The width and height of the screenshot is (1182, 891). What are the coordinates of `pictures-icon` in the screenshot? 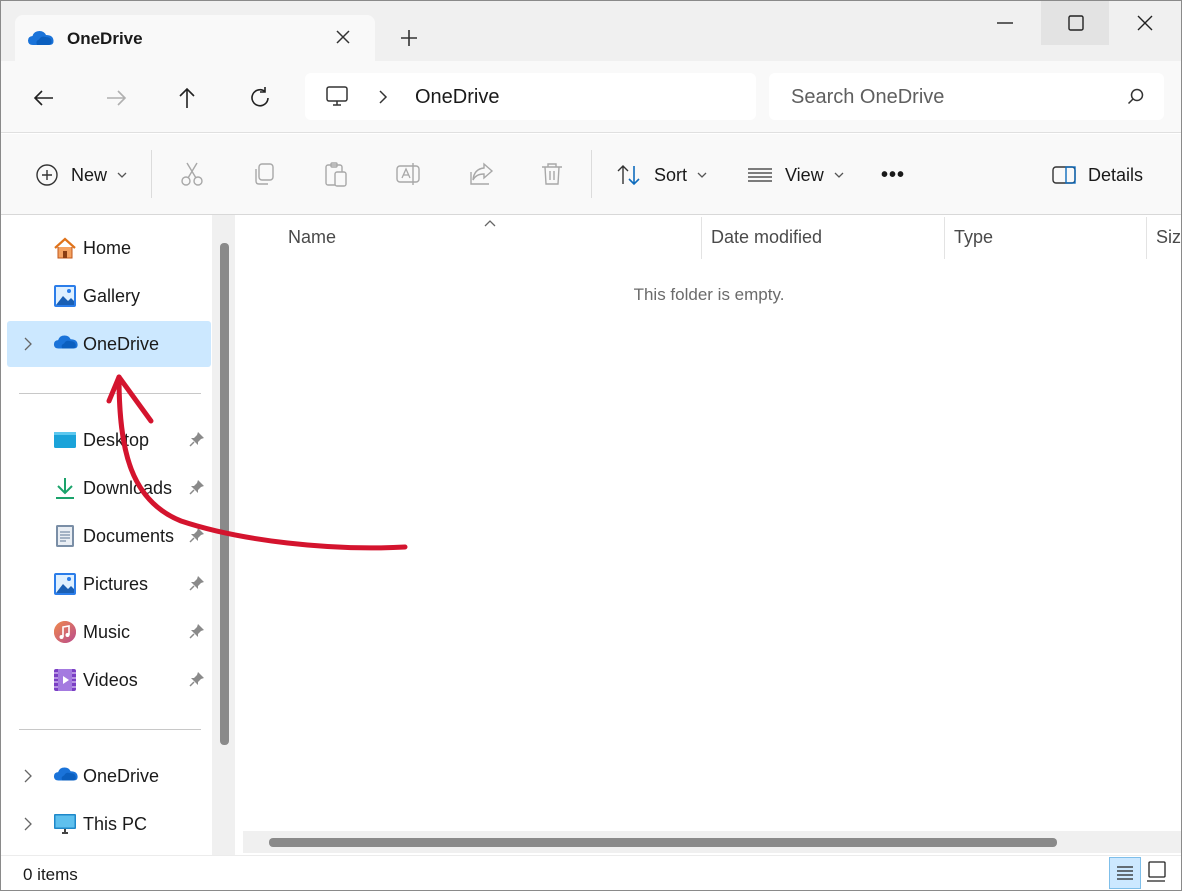 It's located at (65, 584).